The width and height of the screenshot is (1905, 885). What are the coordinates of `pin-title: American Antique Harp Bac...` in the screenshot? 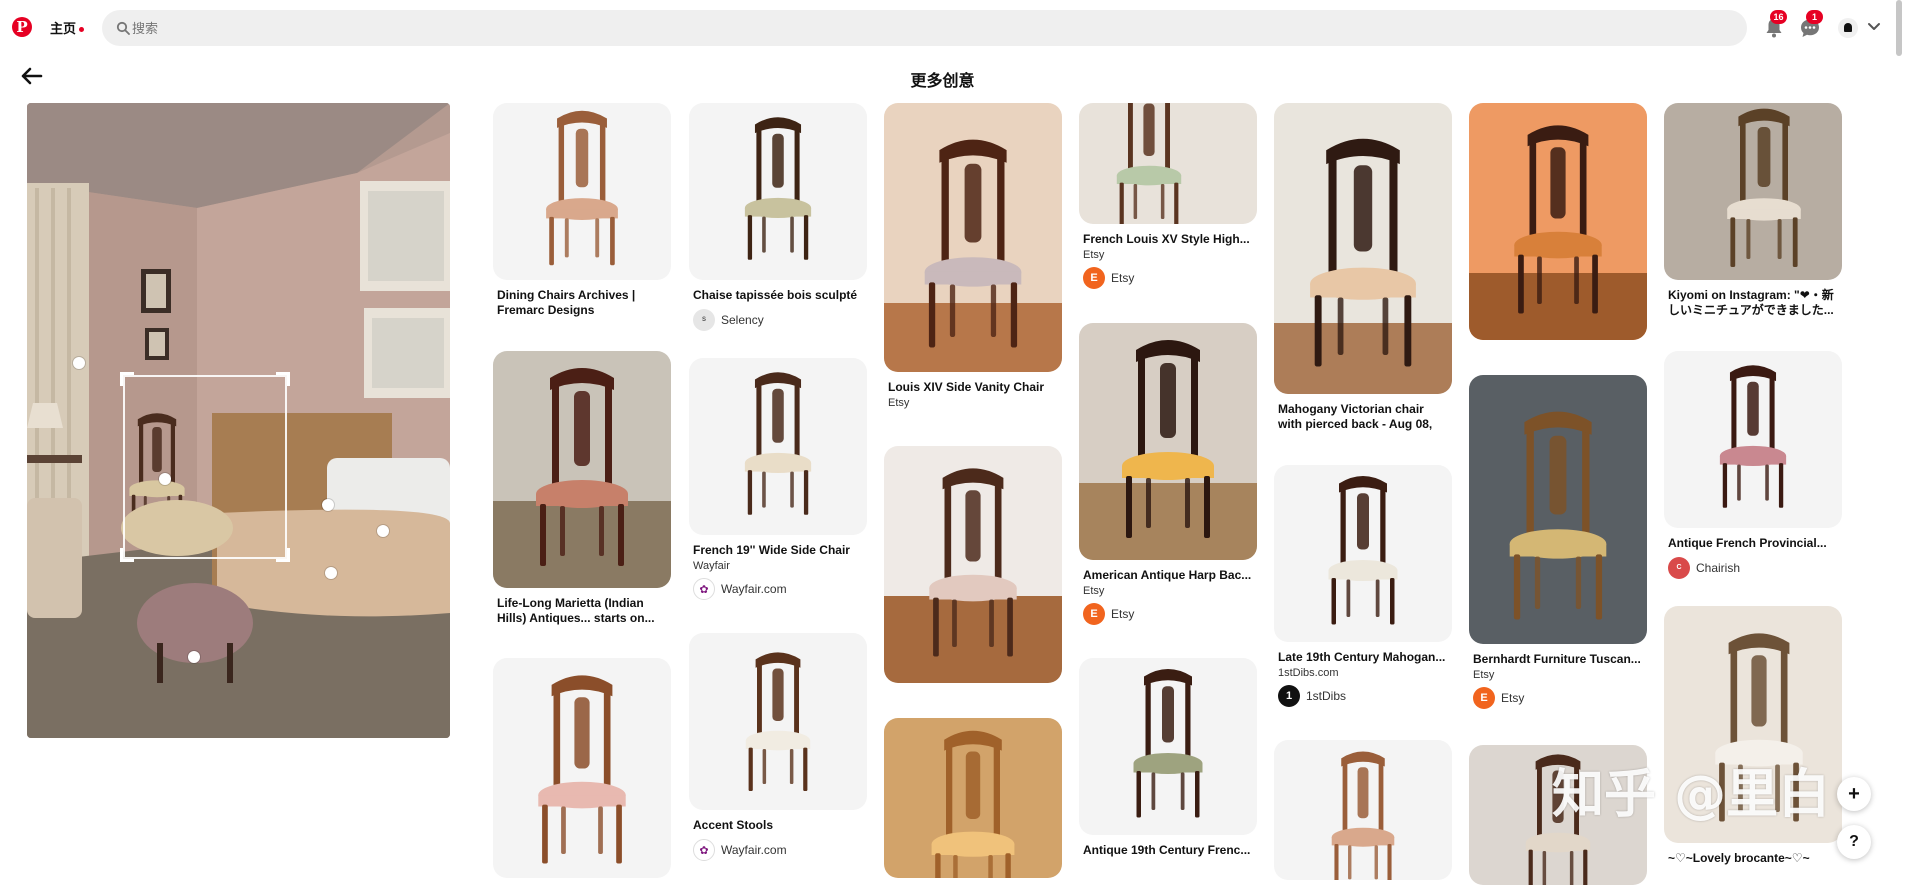 It's located at (1168, 575).